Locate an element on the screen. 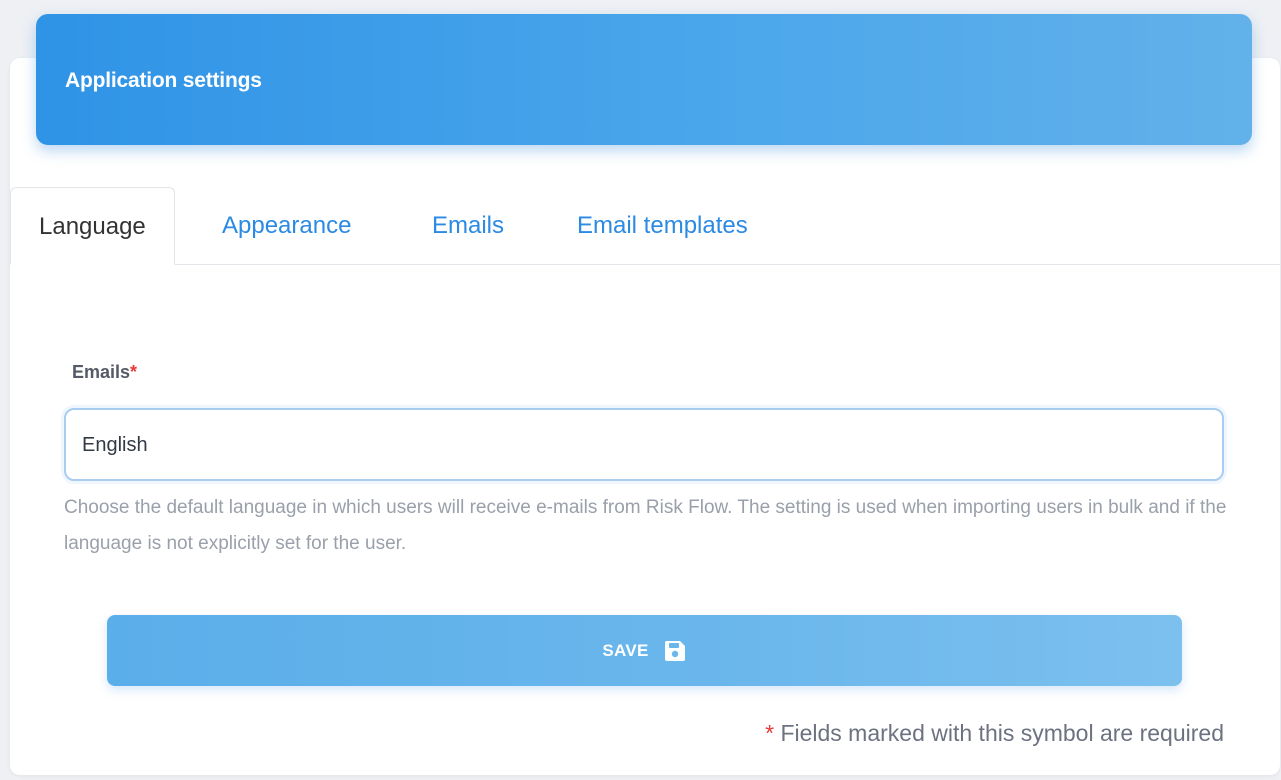 The width and height of the screenshot is (1281, 780). save-button: SAVE is located at coordinates (644, 650).